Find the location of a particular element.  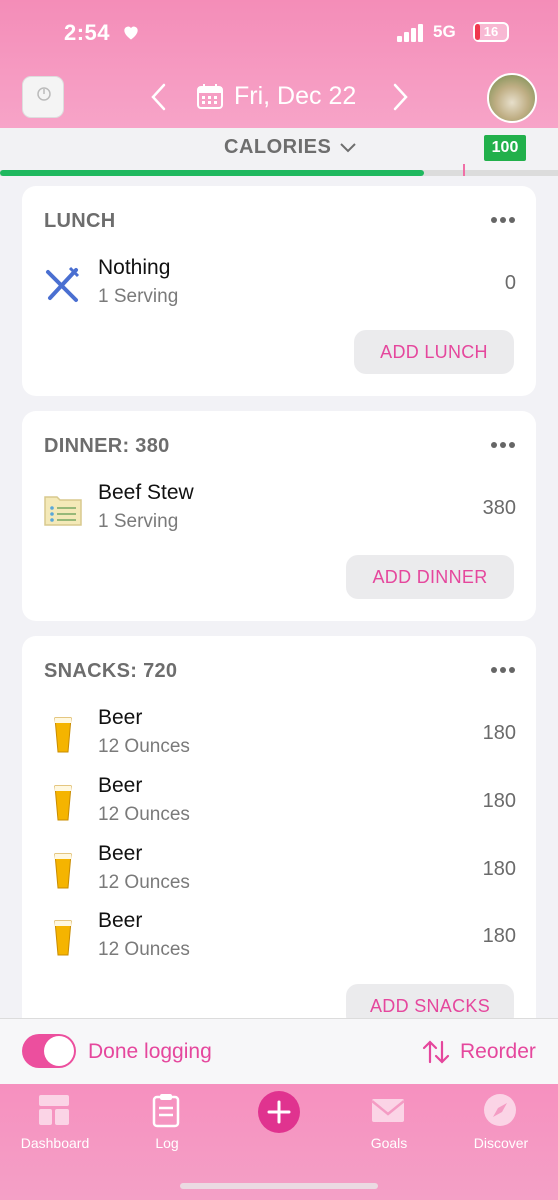

tab-discover: Discover is located at coordinates (501, 1126).